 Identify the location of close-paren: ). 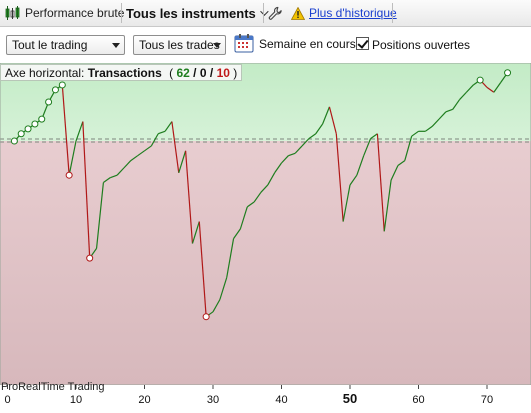
(235, 73).